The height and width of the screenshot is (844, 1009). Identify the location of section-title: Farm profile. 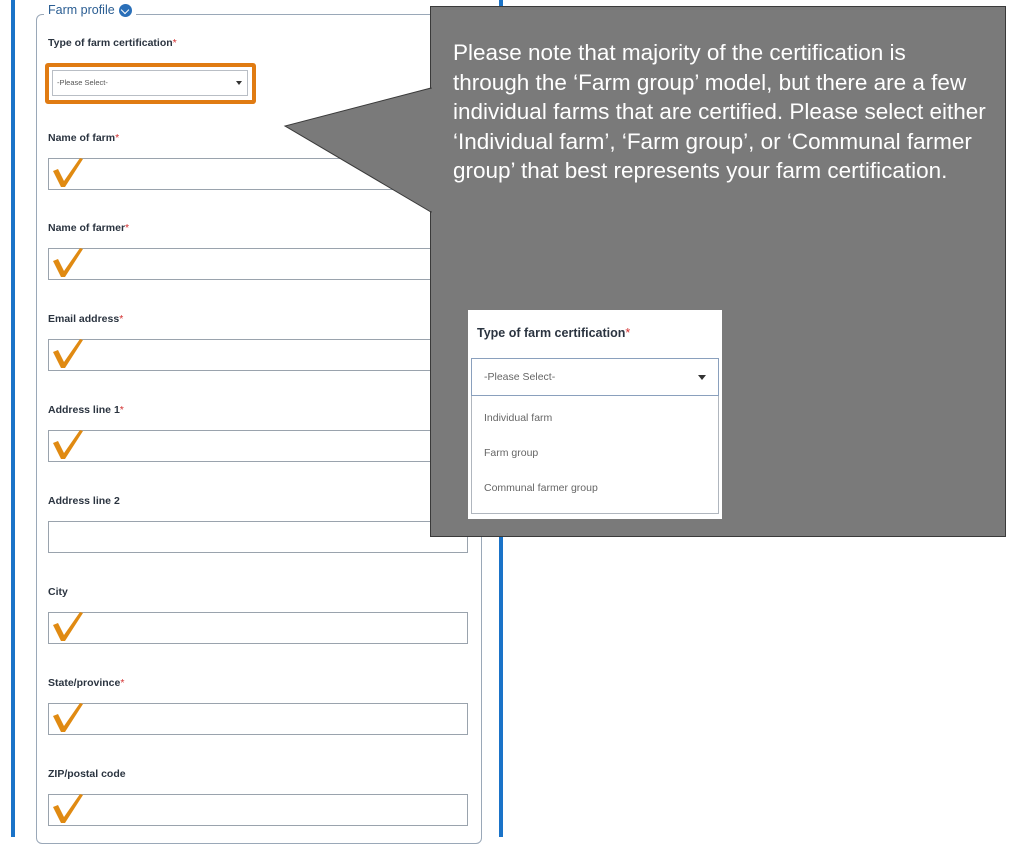
(81, 10).